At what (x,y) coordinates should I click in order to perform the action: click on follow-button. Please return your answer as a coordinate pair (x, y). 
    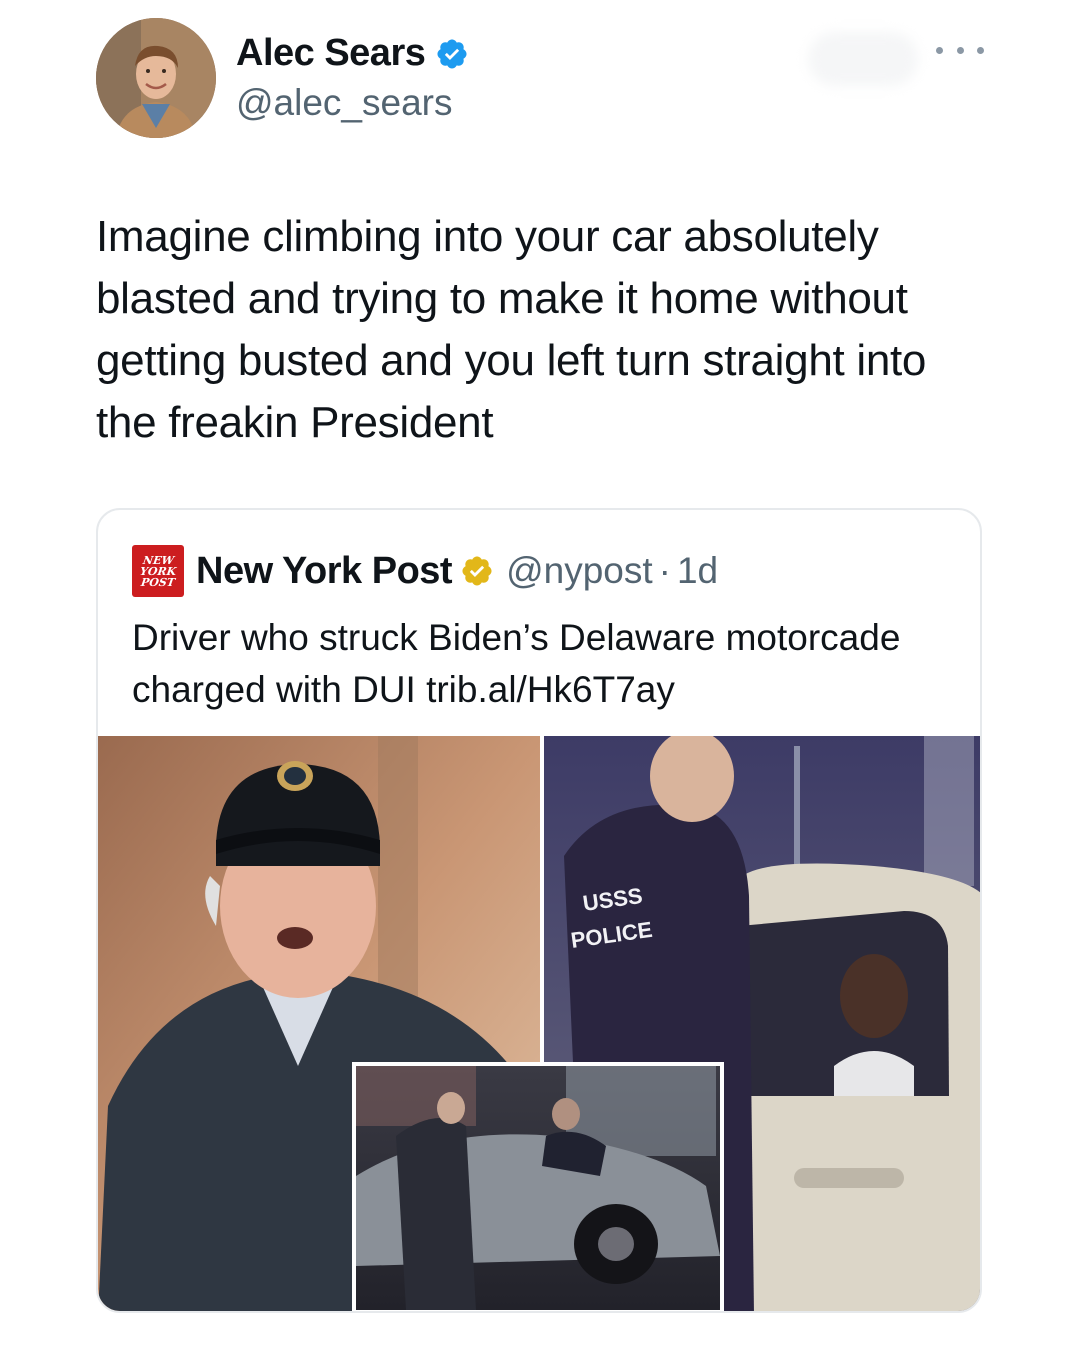
    Looking at the image, I should click on (863, 59).